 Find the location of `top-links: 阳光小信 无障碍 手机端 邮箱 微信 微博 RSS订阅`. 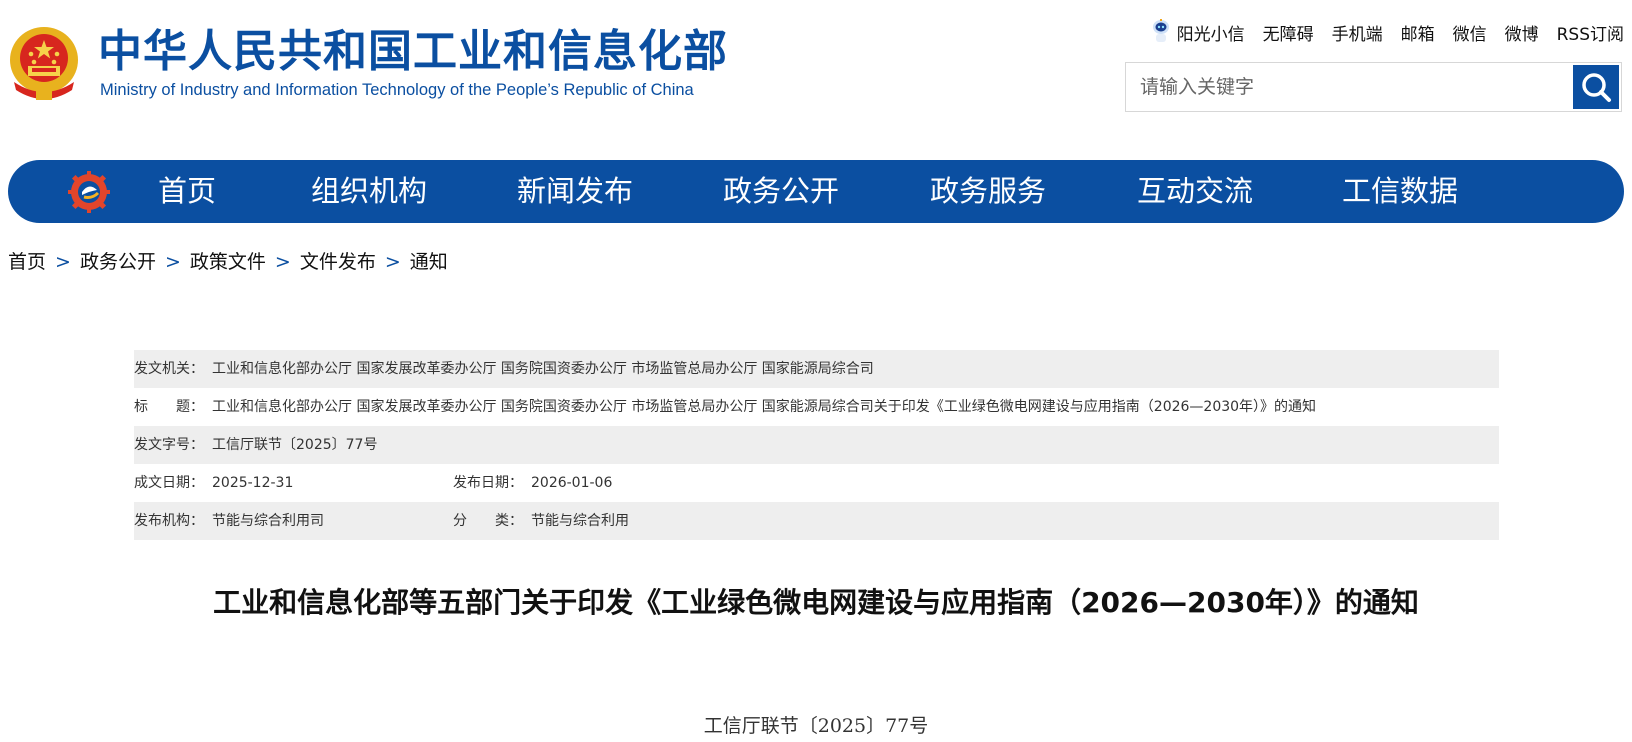

top-links: 阳光小信 无障碍 手机端 邮箱 微信 微博 RSS订阅 is located at coordinates (1387, 32).